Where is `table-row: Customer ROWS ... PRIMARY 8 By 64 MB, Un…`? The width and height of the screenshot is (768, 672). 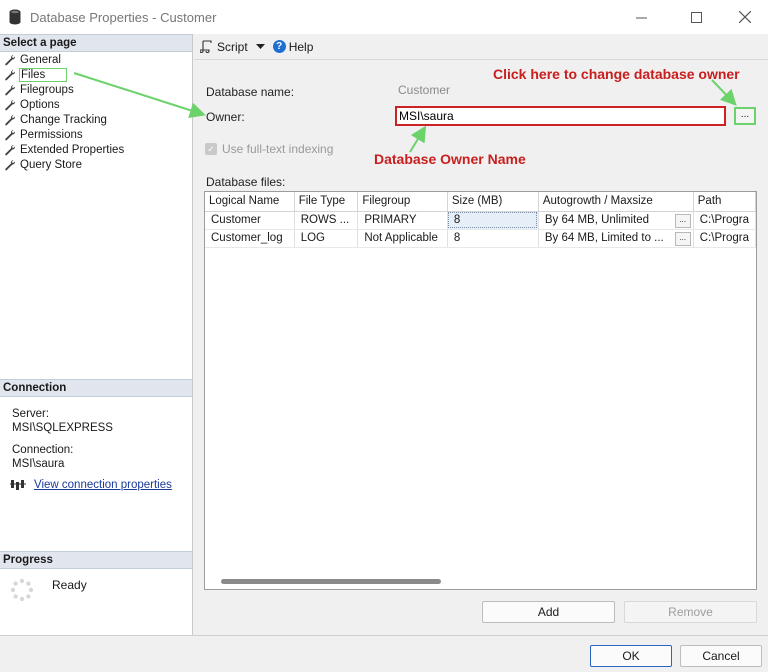
table-row: Customer ROWS ... PRIMARY 8 By 64 MB, Un… is located at coordinates (480, 220).